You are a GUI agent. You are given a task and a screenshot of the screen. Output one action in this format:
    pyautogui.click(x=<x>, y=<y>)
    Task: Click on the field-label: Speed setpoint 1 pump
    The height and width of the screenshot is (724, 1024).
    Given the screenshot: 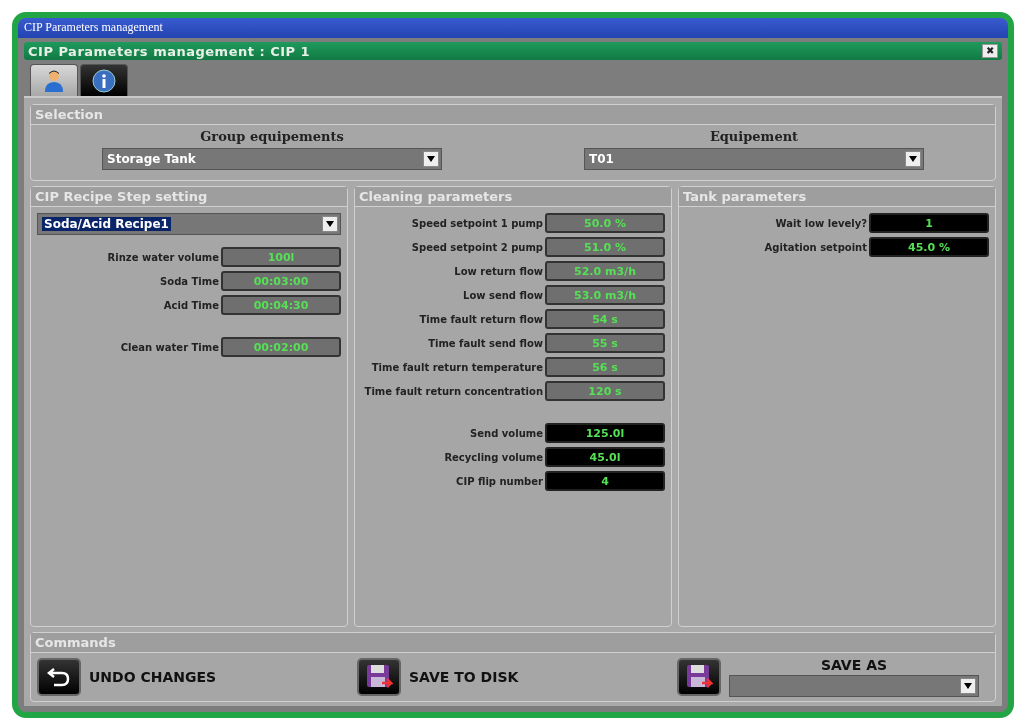 What is the action you would take?
    pyautogui.click(x=477, y=223)
    